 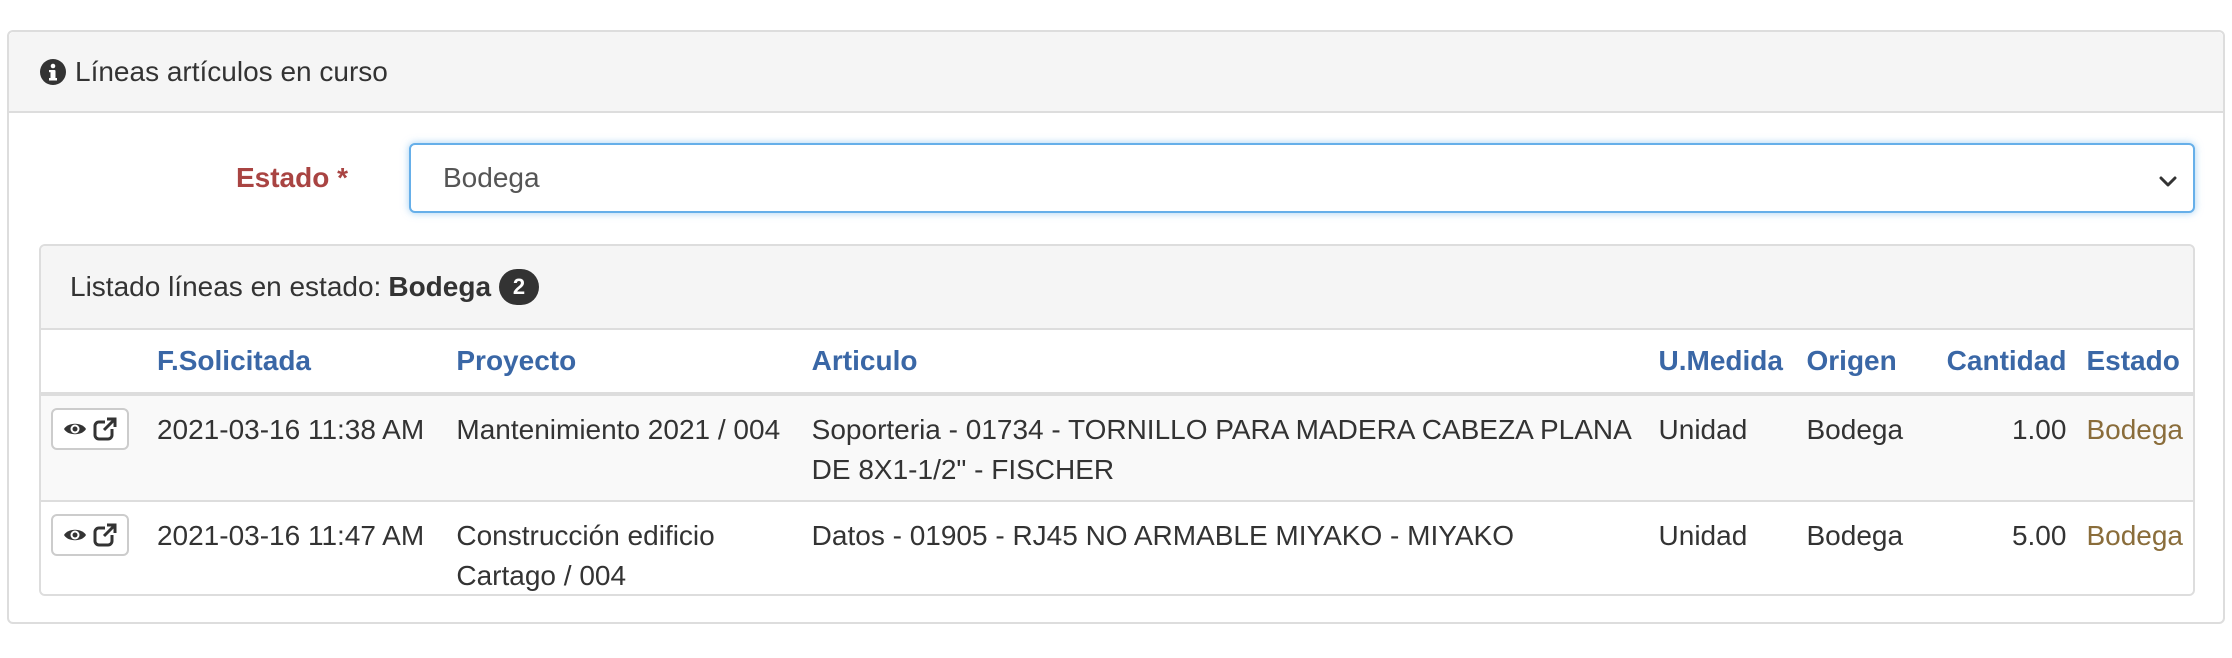 I want to click on estado-select: Bodega, so click(x=1302, y=178).